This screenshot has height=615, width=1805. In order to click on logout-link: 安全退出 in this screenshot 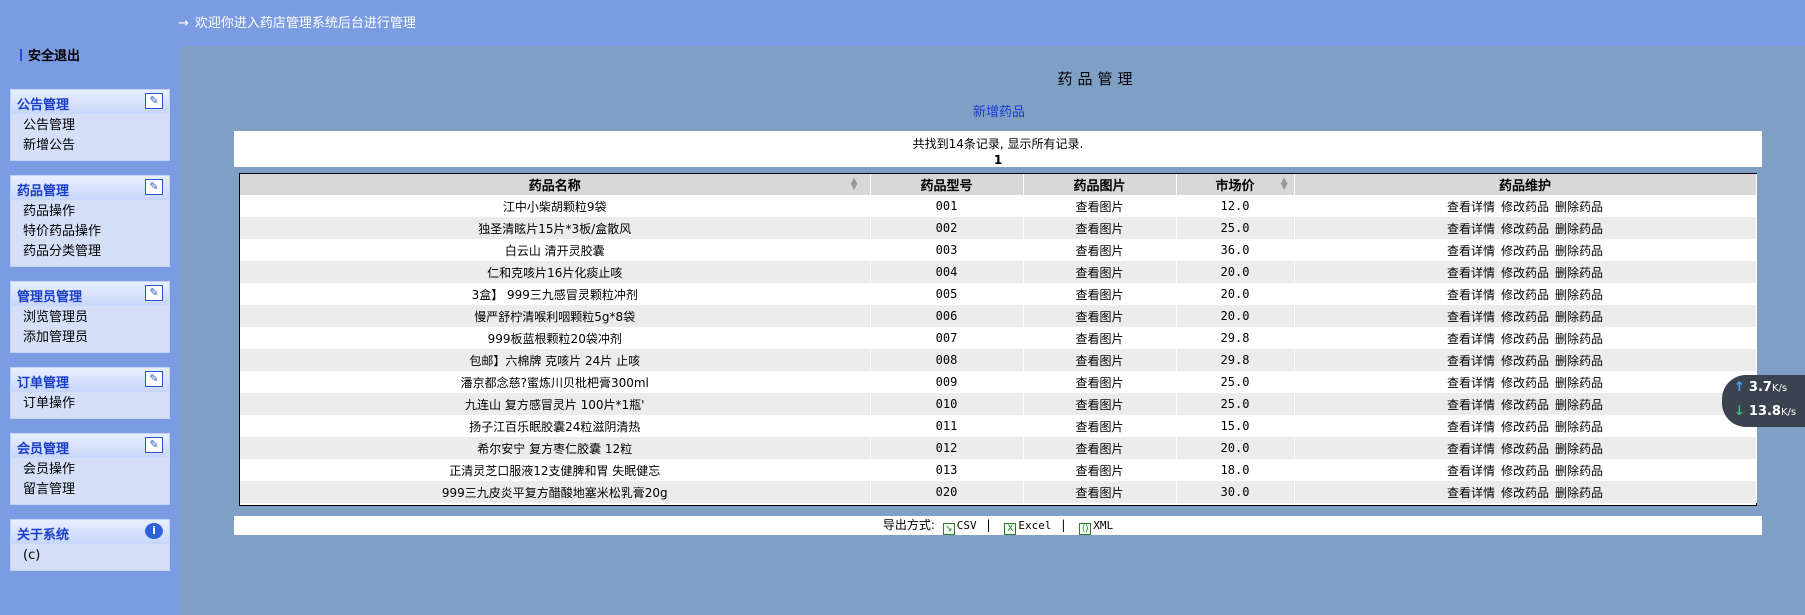, I will do `click(50, 54)`.